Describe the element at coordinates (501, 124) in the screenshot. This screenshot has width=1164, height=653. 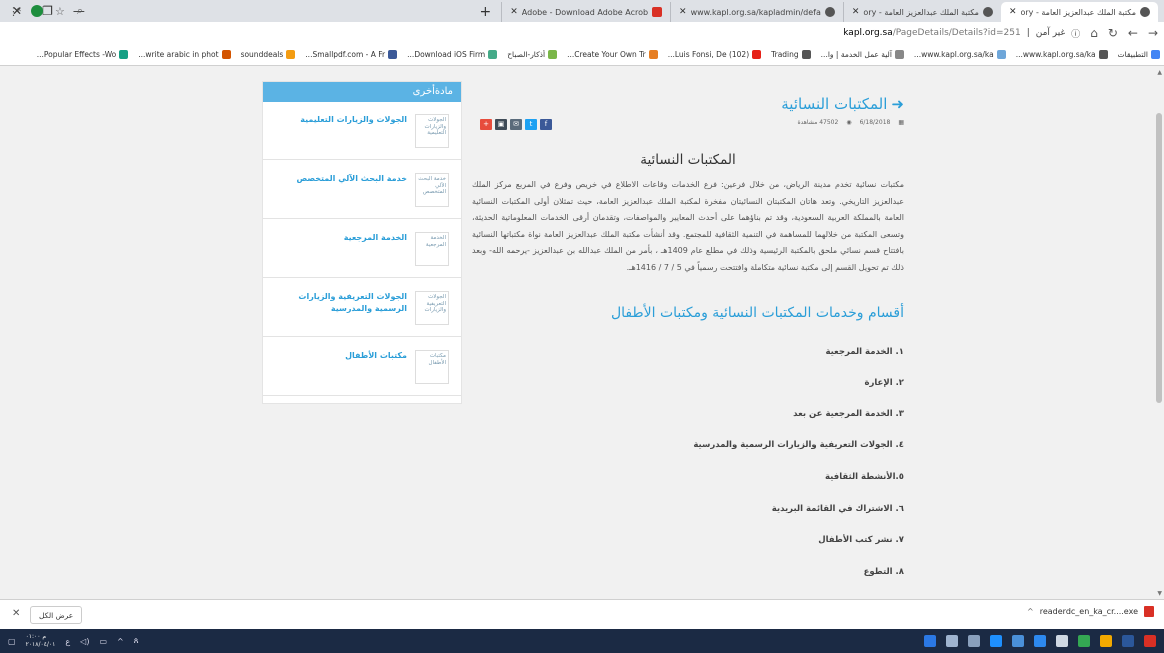
I see `print-icon: ▣` at that location.